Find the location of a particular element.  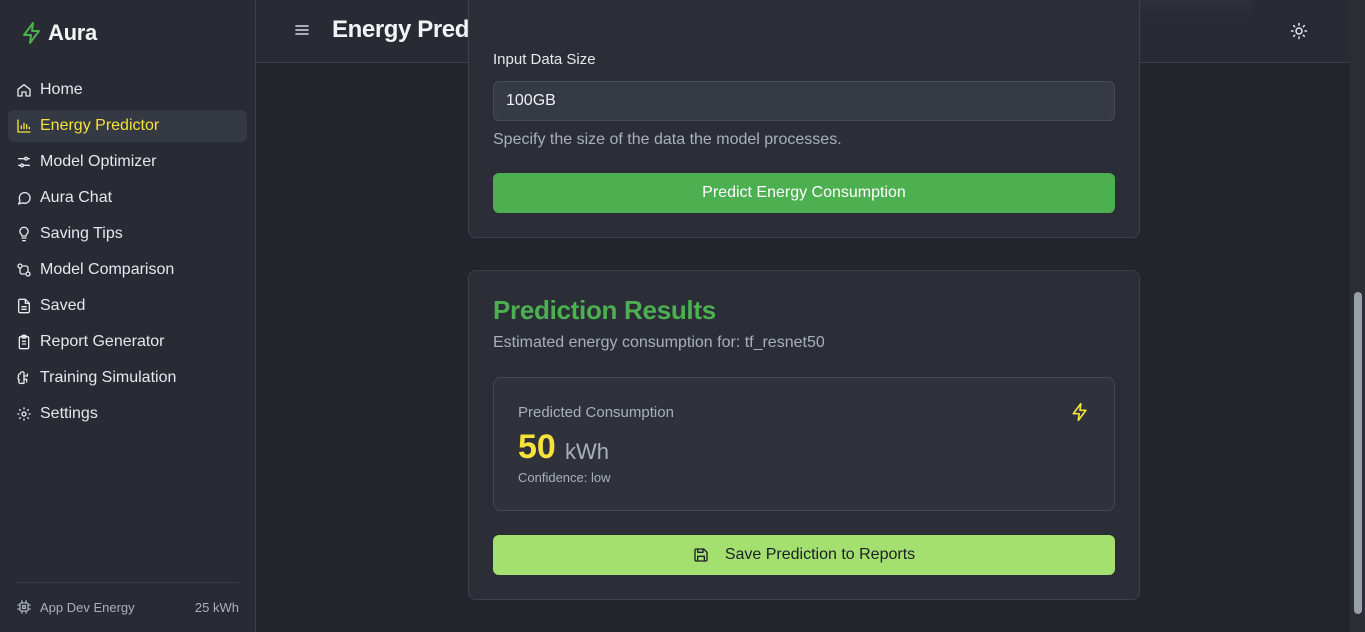

data-size-input is located at coordinates (804, 101).